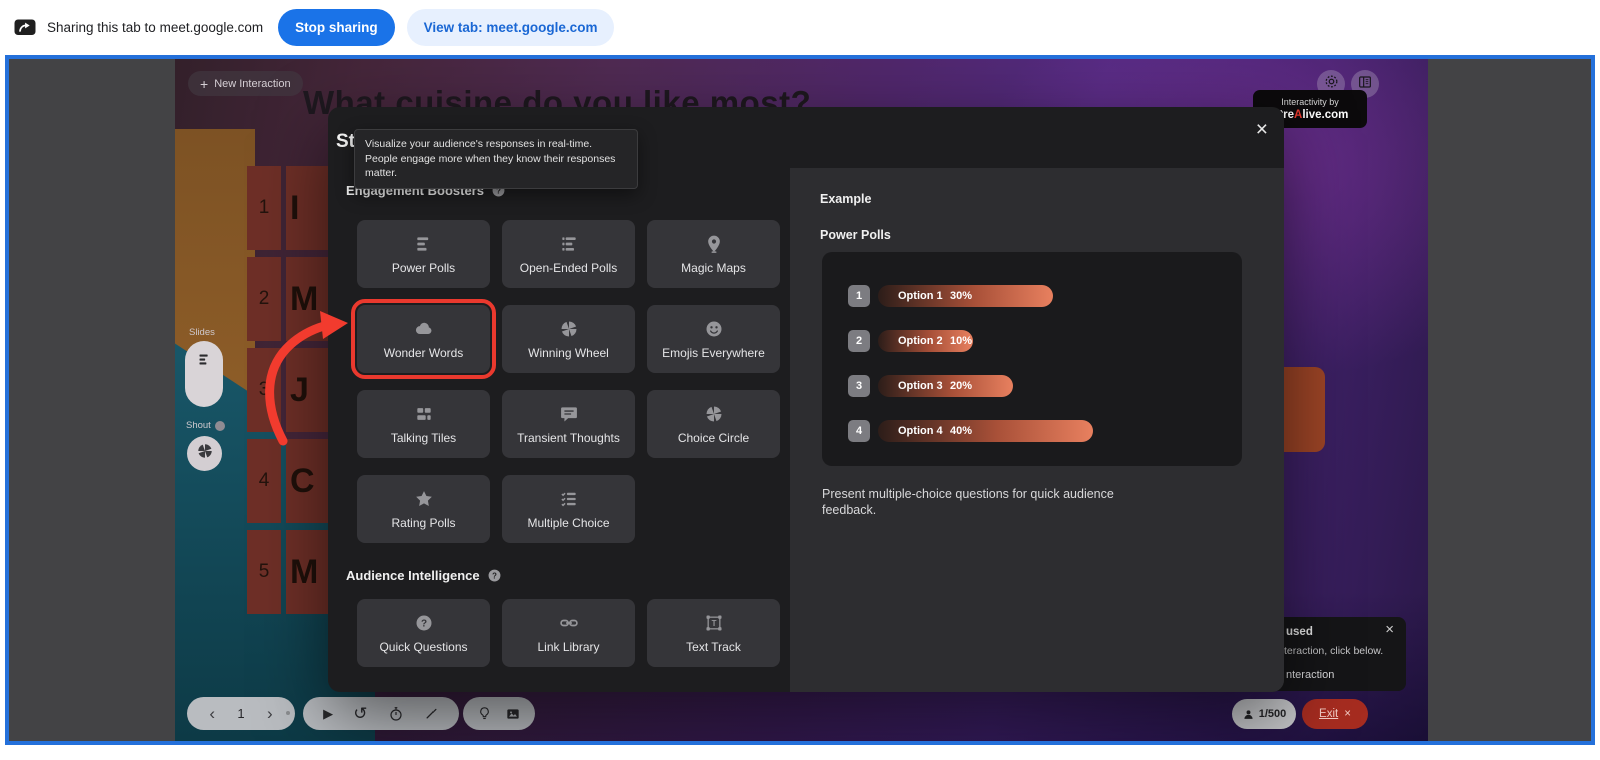 This screenshot has width=1600, height=760. Describe the element at coordinates (264, 299) in the screenshot. I see `list-number: 2` at that location.